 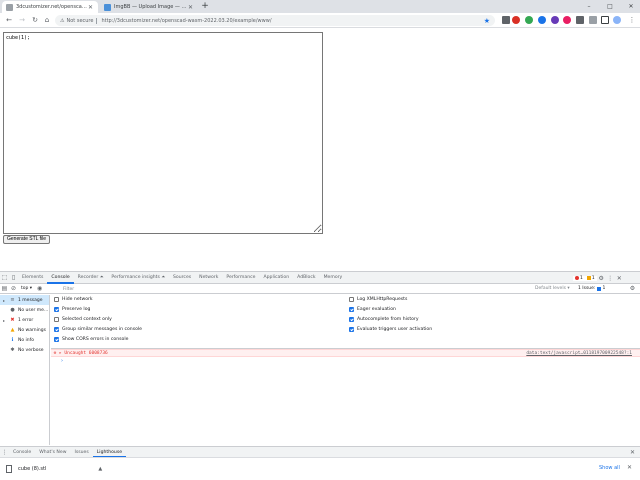 I want to click on reload-icon: ↻, so click(x=35, y=20).